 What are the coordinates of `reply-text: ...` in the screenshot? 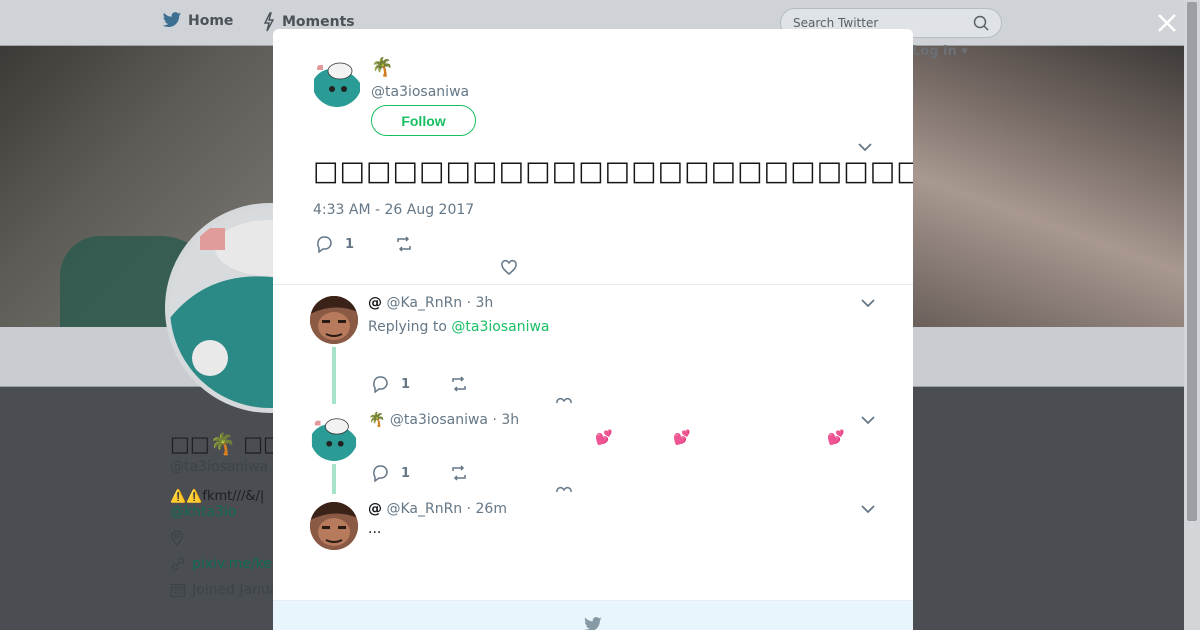 It's located at (375, 529).